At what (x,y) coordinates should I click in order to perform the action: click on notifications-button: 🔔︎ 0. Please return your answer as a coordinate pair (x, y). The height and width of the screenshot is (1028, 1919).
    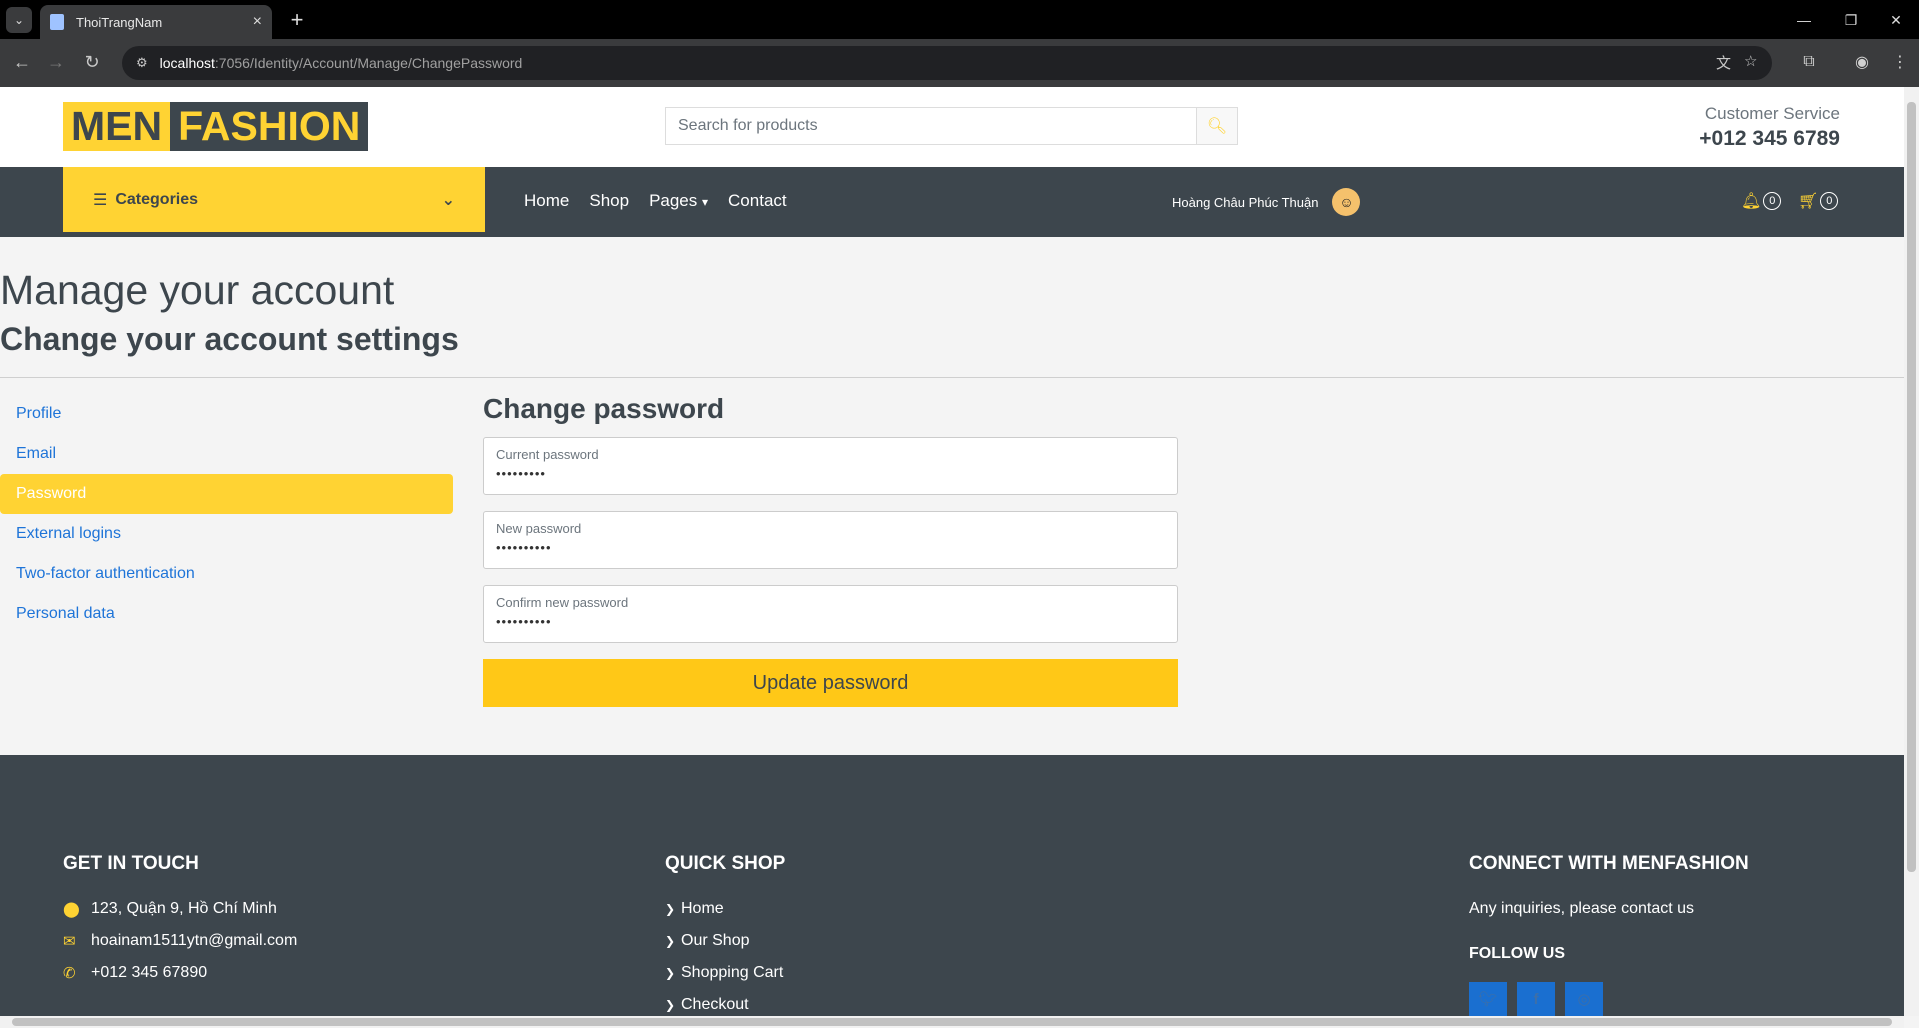
    Looking at the image, I should click on (1761, 201).